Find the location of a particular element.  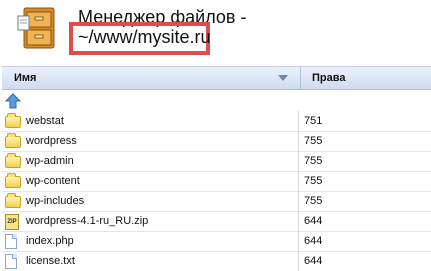

file-name: wp-admin is located at coordinates (50, 161).